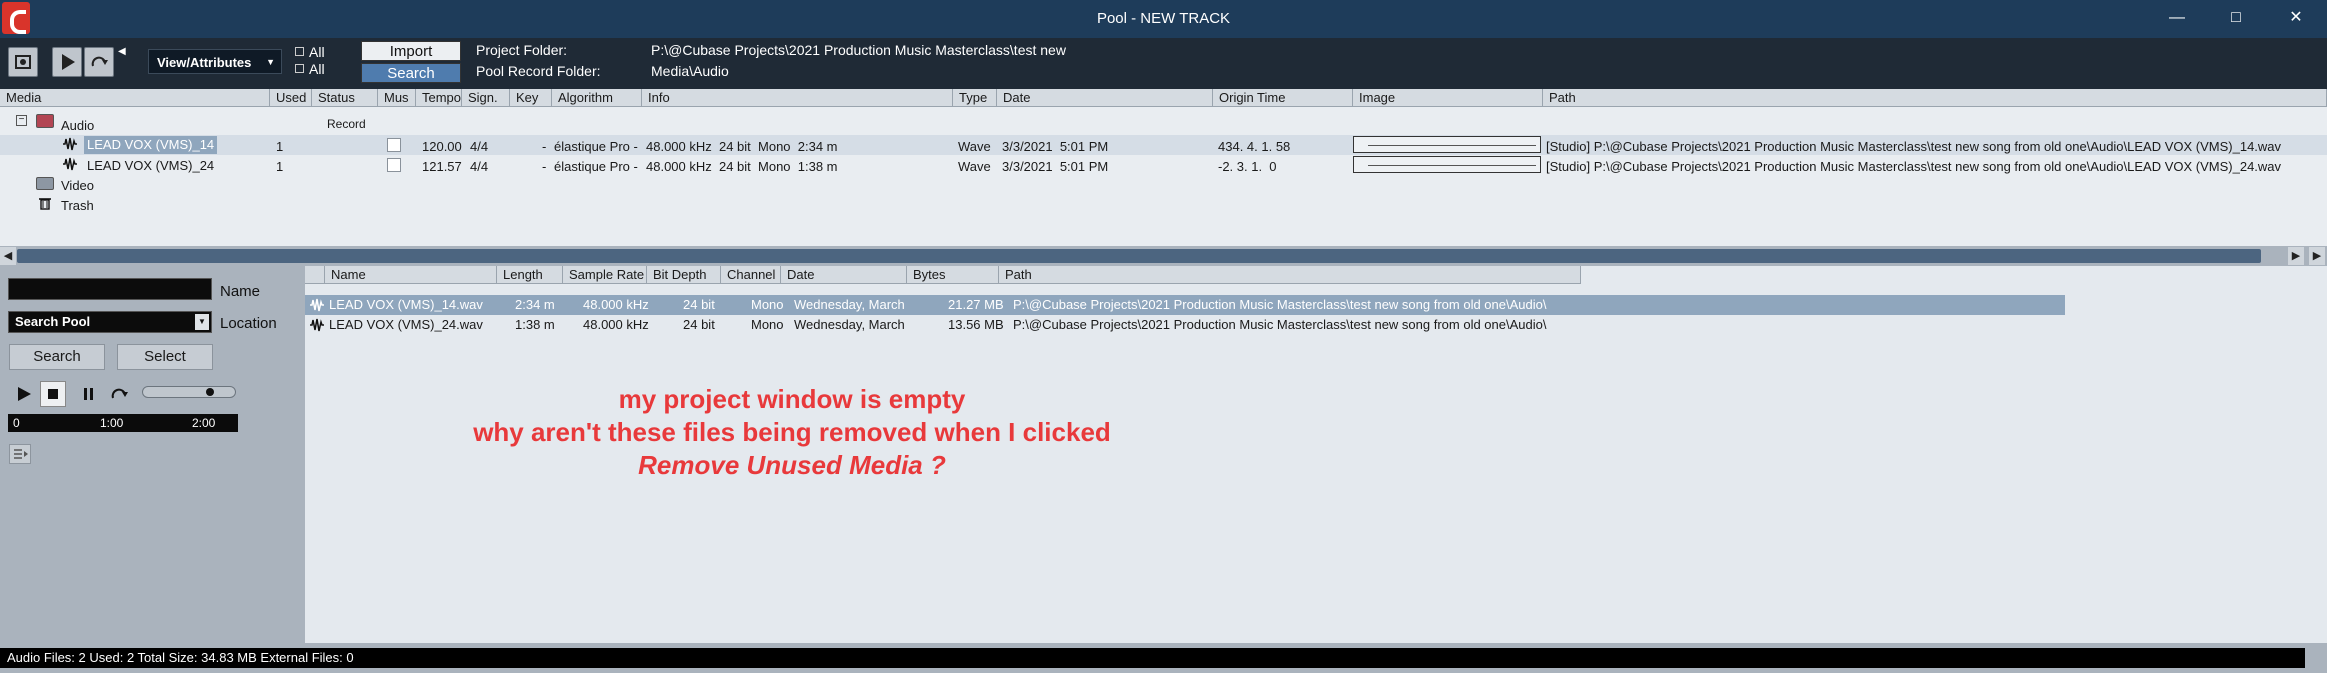 The image size is (2327, 673). I want to click on column-name: Name, so click(411, 275).